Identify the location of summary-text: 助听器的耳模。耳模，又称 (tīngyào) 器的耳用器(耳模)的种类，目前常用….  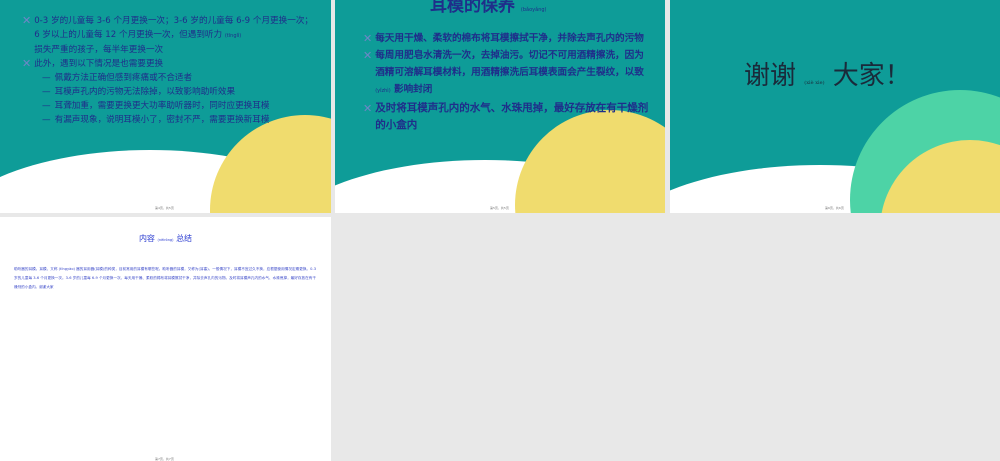
(165, 278).